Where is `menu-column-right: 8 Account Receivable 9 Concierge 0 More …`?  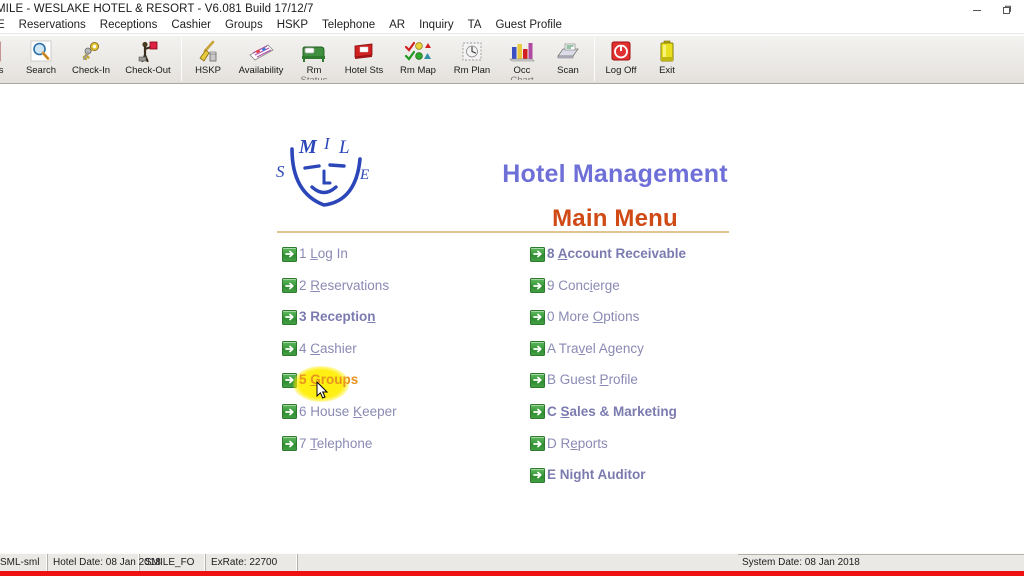
menu-column-right: 8 Account Receivable 9 Concierge 0 More … is located at coordinates (660, 372).